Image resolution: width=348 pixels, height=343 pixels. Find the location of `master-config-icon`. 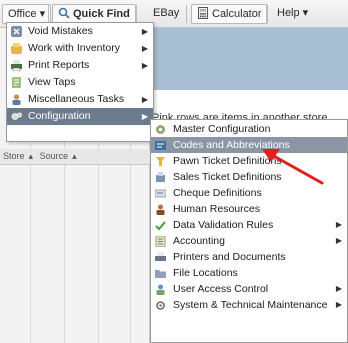

master-config-icon is located at coordinates (160, 129).